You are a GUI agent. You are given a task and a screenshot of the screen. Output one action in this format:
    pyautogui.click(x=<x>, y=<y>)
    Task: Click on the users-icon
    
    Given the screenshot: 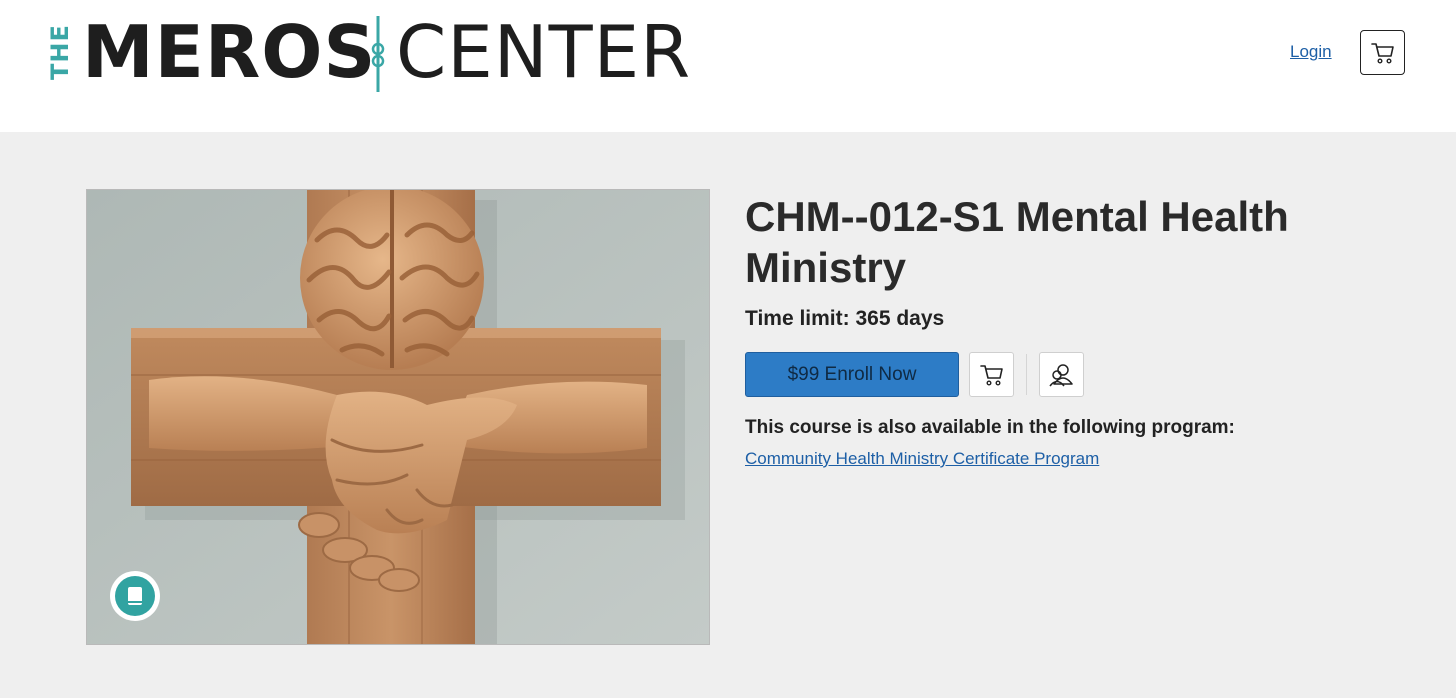 What is the action you would take?
    pyautogui.click(x=1060, y=374)
    